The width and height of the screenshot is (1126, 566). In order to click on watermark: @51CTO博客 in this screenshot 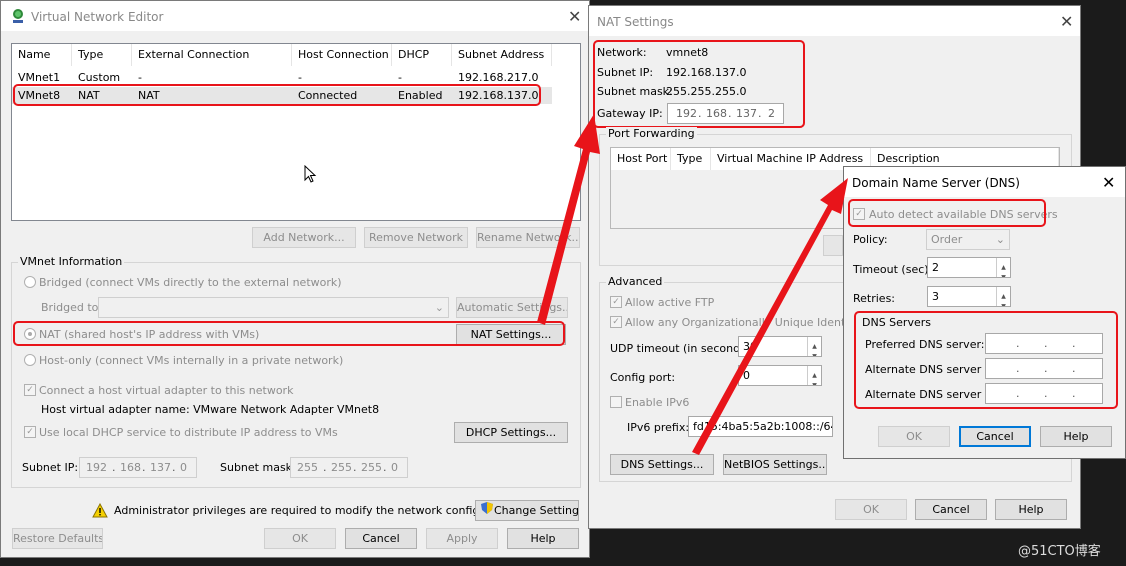, I will do `click(1059, 551)`.